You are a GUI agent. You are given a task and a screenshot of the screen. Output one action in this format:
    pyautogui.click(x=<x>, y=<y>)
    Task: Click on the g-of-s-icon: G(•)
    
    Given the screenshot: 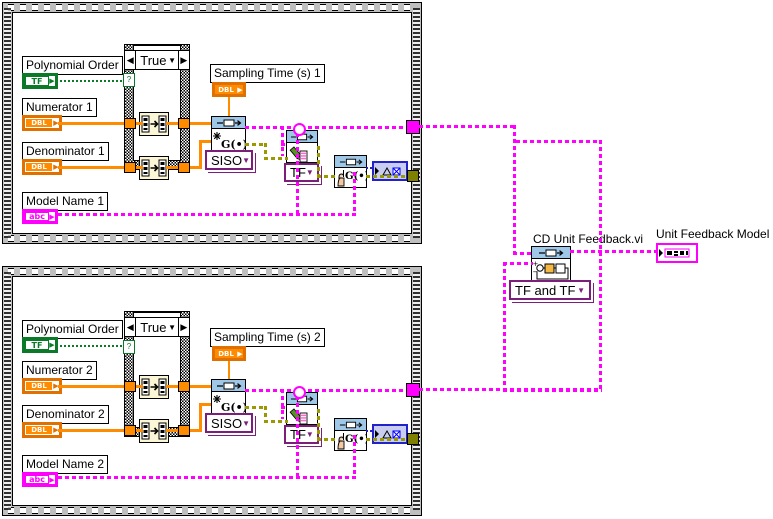 What is the action you would take?
    pyautogui.click(x=230, y=404)
    